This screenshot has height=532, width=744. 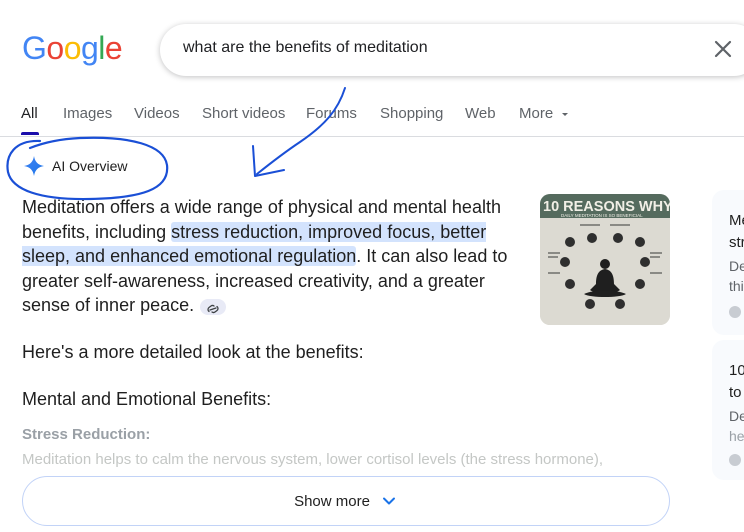 What do you see at coordinates (536, 113) in the screenshot?
I see `tab-more-label: More` at bounding box center [536, 113].